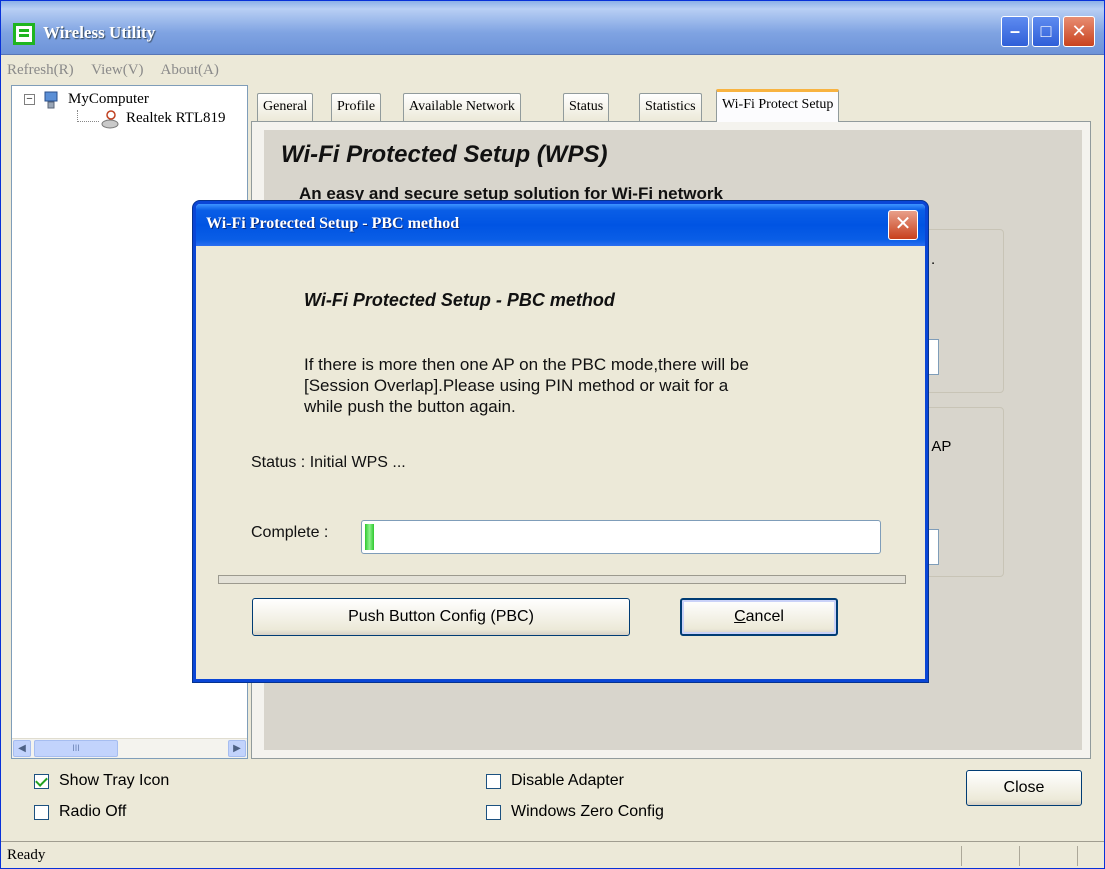 This screenshot has height=869, width=1105. Describe the element at coordinates (88, 116) in the screenshot. I see `tree-connector-line` at that location.